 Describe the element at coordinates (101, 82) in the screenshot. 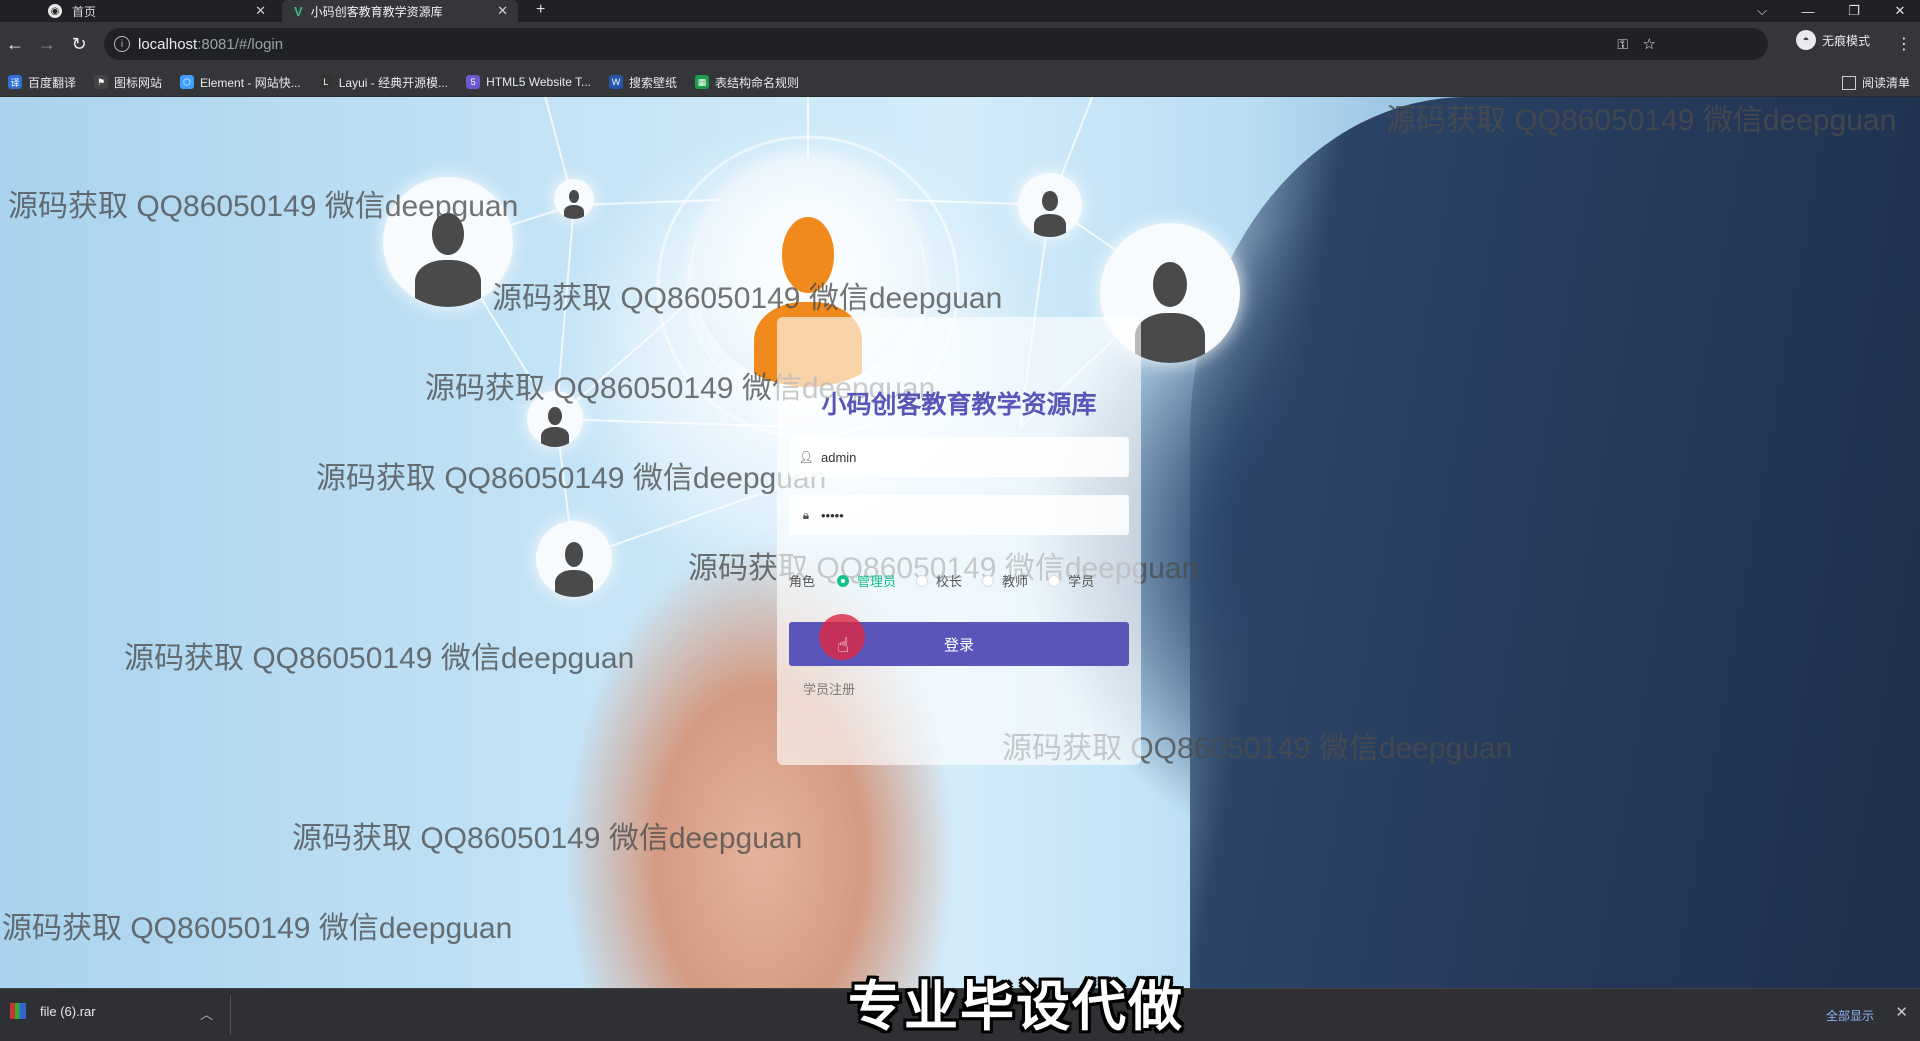

I see `flag-icon: ⚑` at that location.